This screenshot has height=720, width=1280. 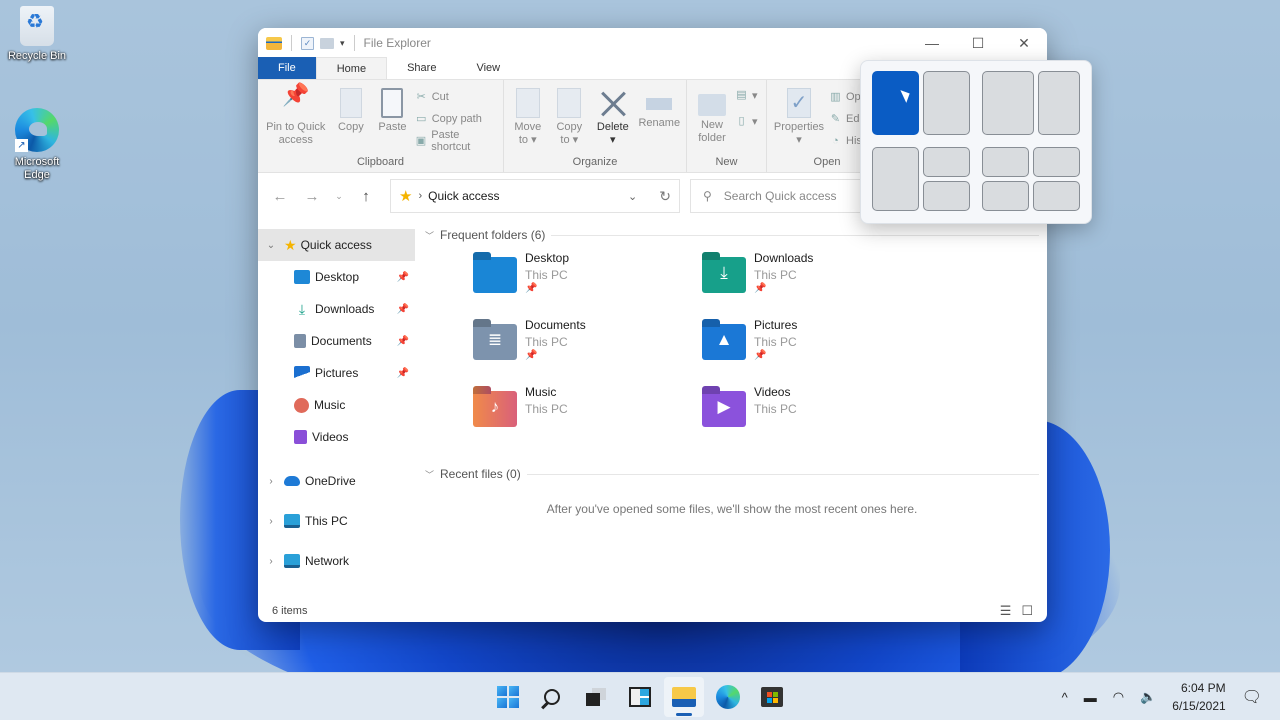 What do you see at coordinates (799, 119) in the screenshot?
I see `properties-button: ✓ Properties ▾` at bounding box center [799, 119].